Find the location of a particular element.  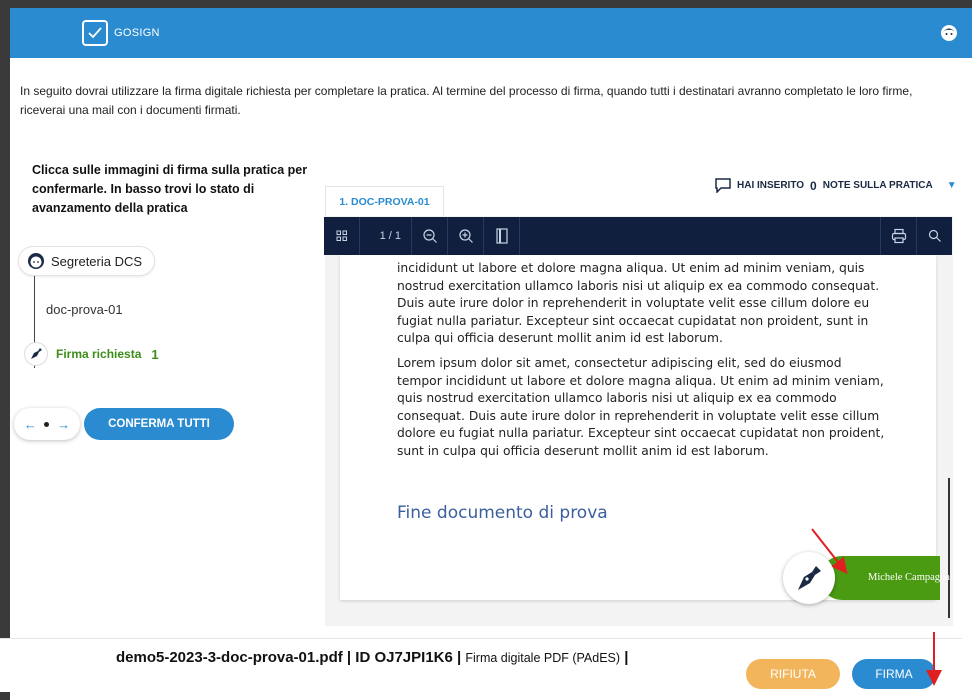

notes-suffix: NOTE SULLA PRATICA is located at coordinates (877, 185).